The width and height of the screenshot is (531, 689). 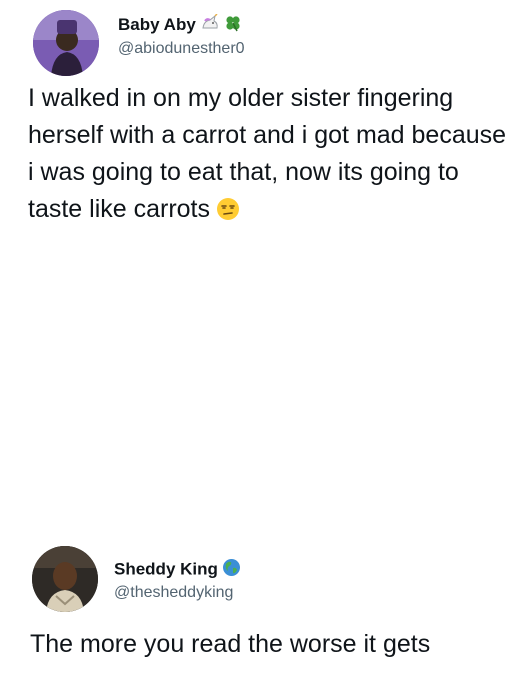 I want to click on user-handle: @abiodunesther0, so click(x=181, y=49).